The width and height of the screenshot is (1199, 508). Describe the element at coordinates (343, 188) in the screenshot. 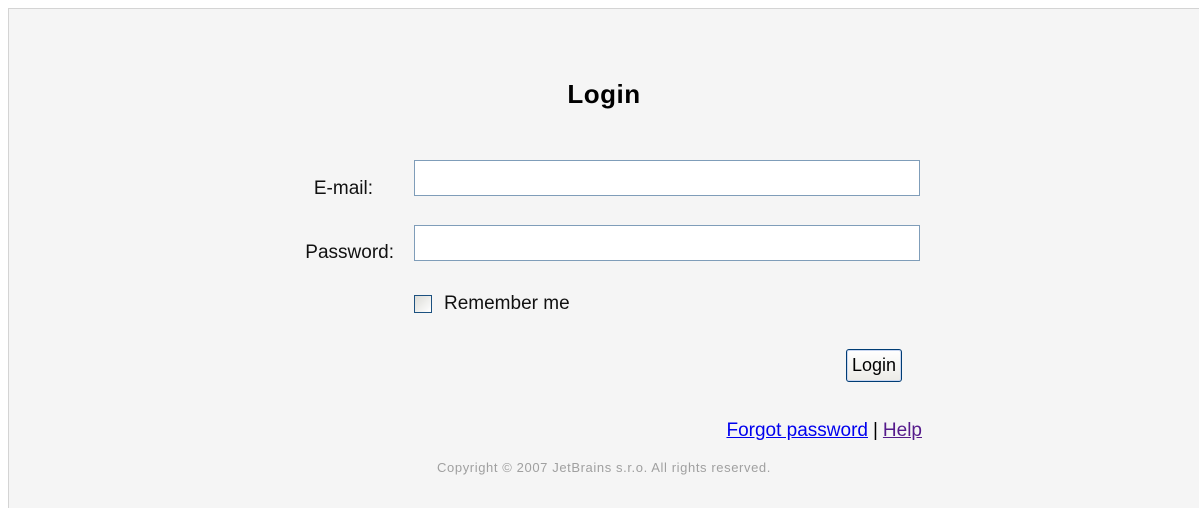

I see `email-label: E-mail:` at that location.